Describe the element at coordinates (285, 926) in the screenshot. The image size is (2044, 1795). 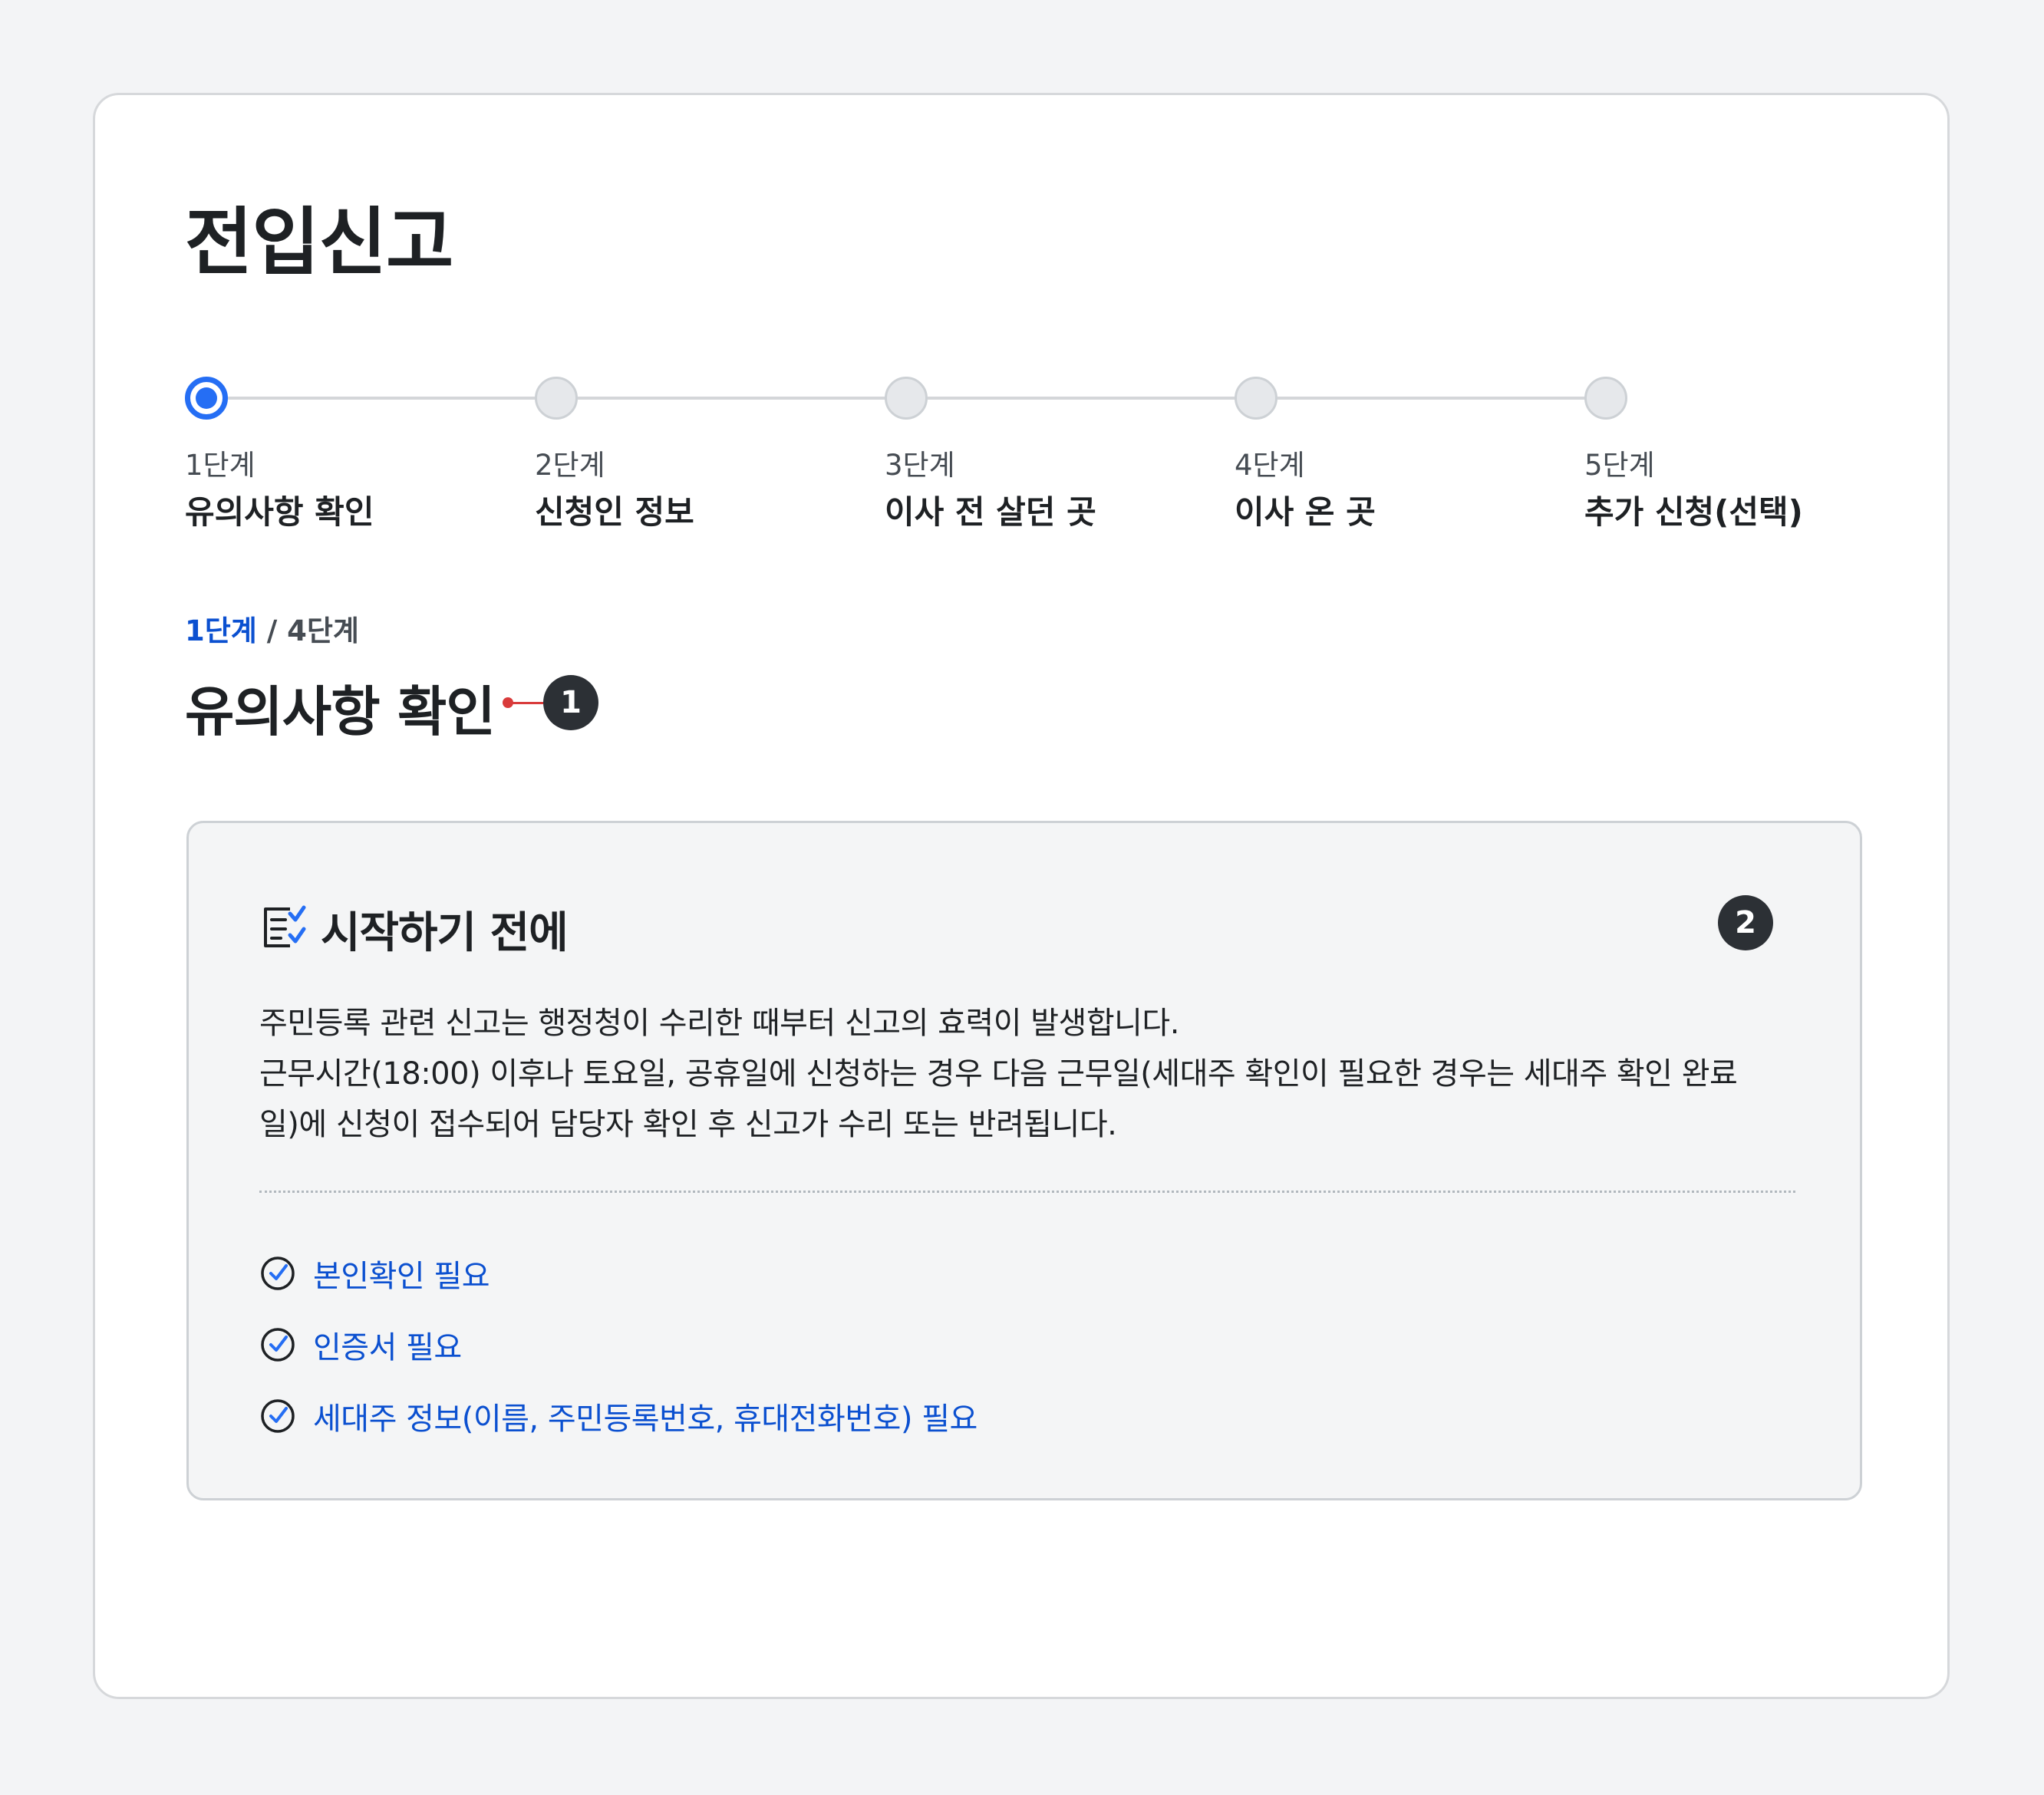
I see `checklist-icon` at that location.